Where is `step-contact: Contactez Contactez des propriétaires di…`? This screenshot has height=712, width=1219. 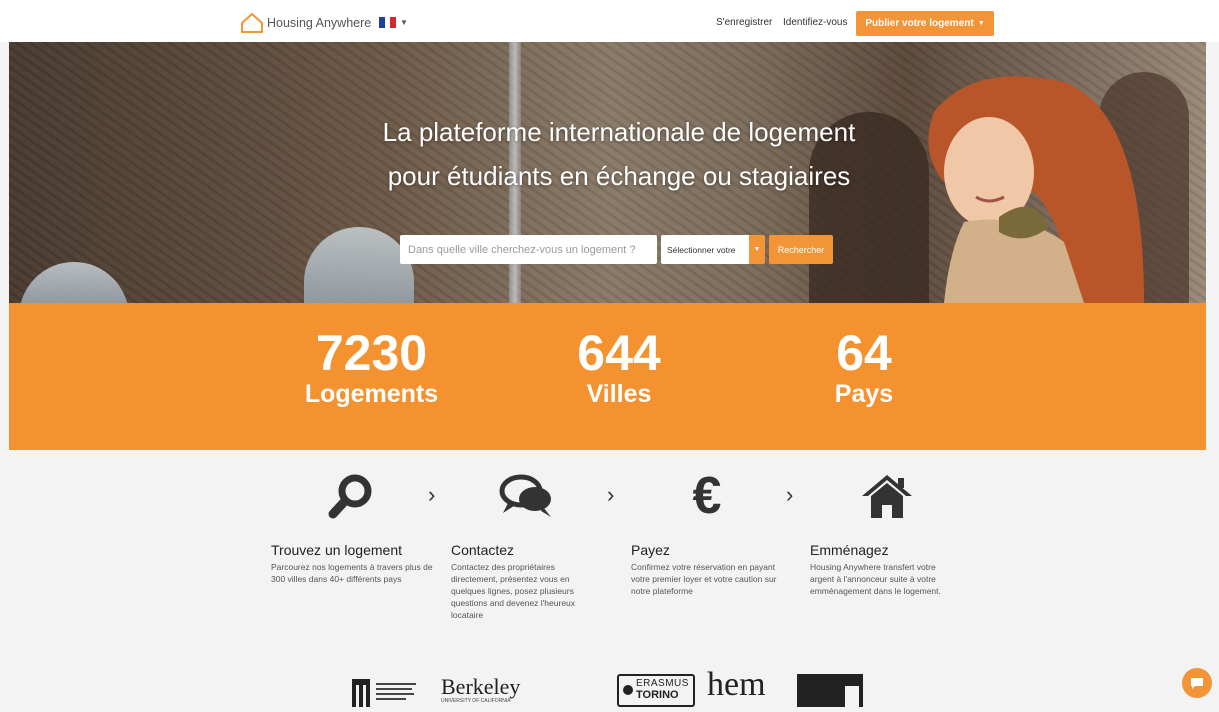
step-contact: Contactez Contactez des propriétaires di… is located at coordinates (526, 581).